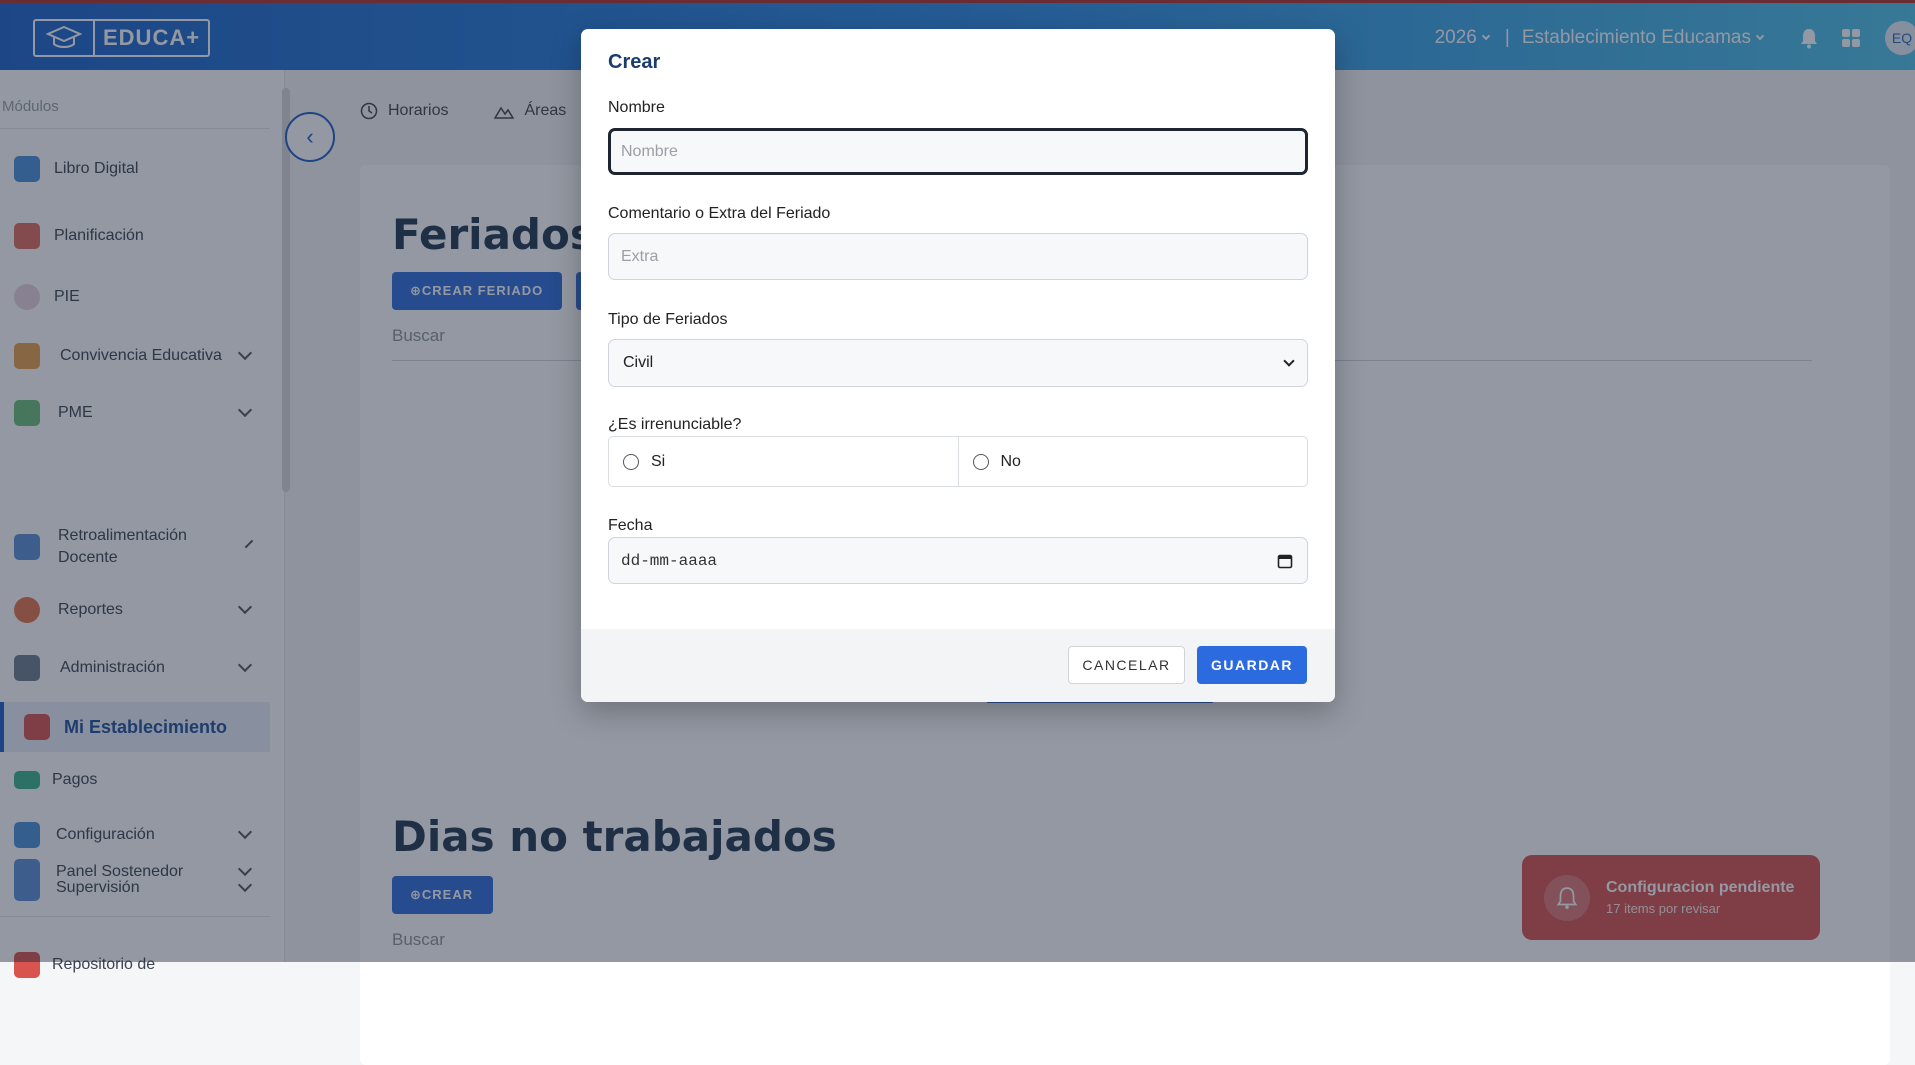 The image size is (1915, 1065). What do you see at coordinates (719, 213) in the screenshot?
I see `extra-label: Comentario o Extra del Feriado` at bounding box center [719, 213].